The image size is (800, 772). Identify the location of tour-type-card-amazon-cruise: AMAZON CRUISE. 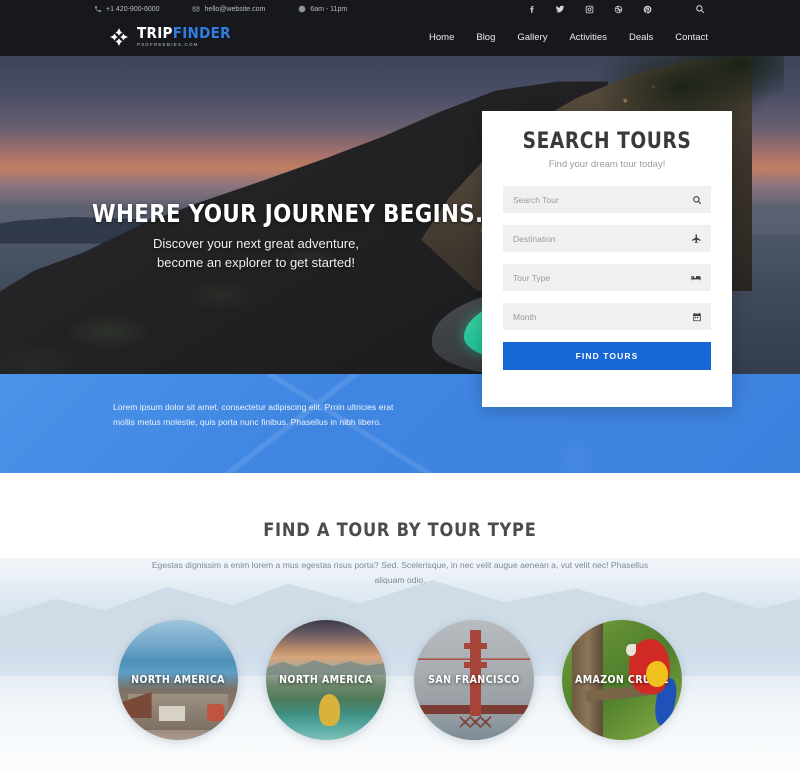
(622, 680).